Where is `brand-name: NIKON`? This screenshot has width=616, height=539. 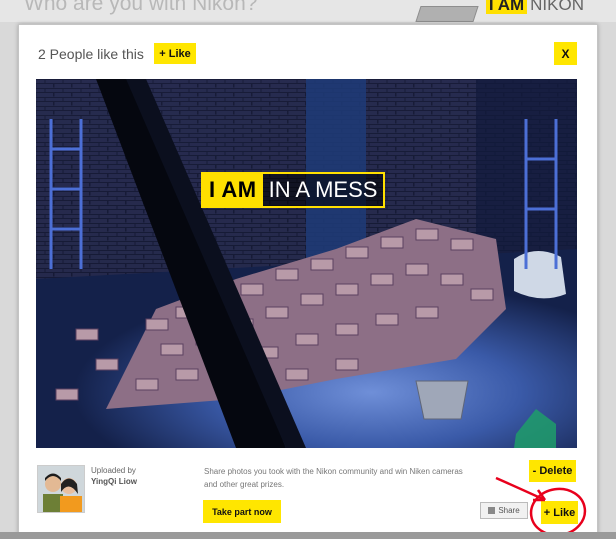 brand-name: NIKON is located at coordinates (557, 7).